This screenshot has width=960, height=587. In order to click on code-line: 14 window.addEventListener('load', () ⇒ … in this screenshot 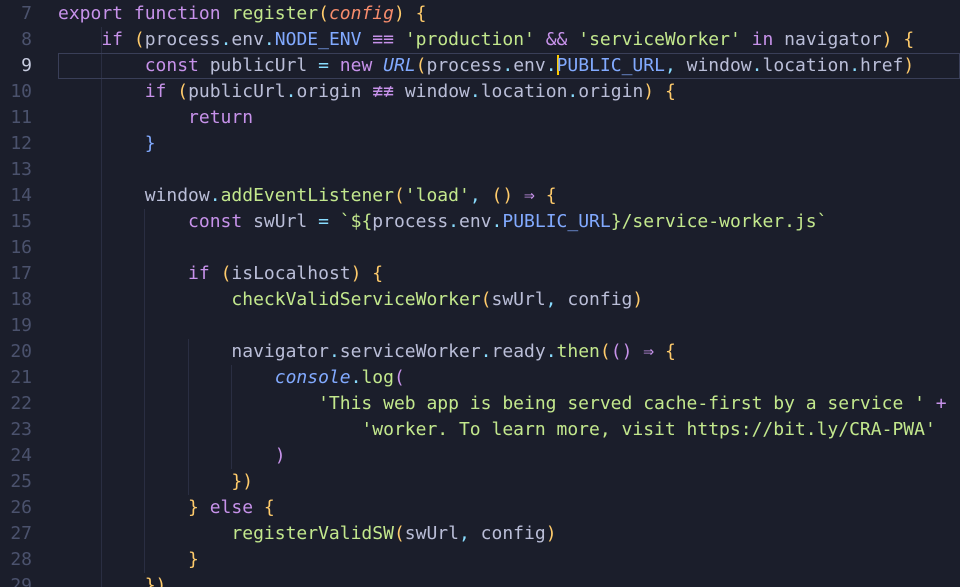, I will do `click(480, 196)`.